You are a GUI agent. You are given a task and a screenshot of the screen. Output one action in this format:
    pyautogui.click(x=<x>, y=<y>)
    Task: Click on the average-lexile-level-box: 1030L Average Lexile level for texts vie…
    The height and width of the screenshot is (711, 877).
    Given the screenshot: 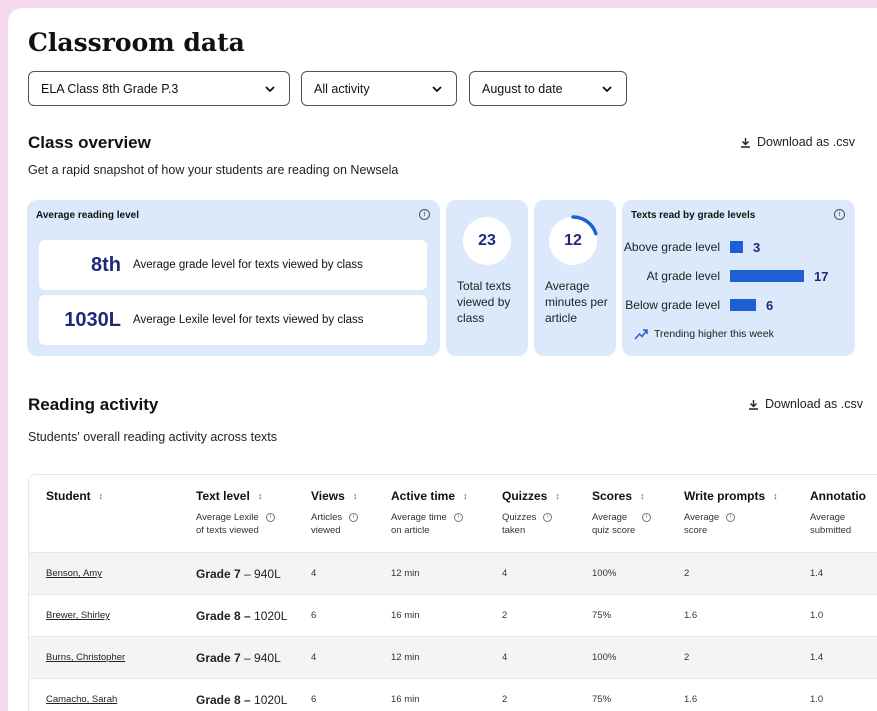 What is the action you would take?
    pyautogui.click(x=233, y=320)
    